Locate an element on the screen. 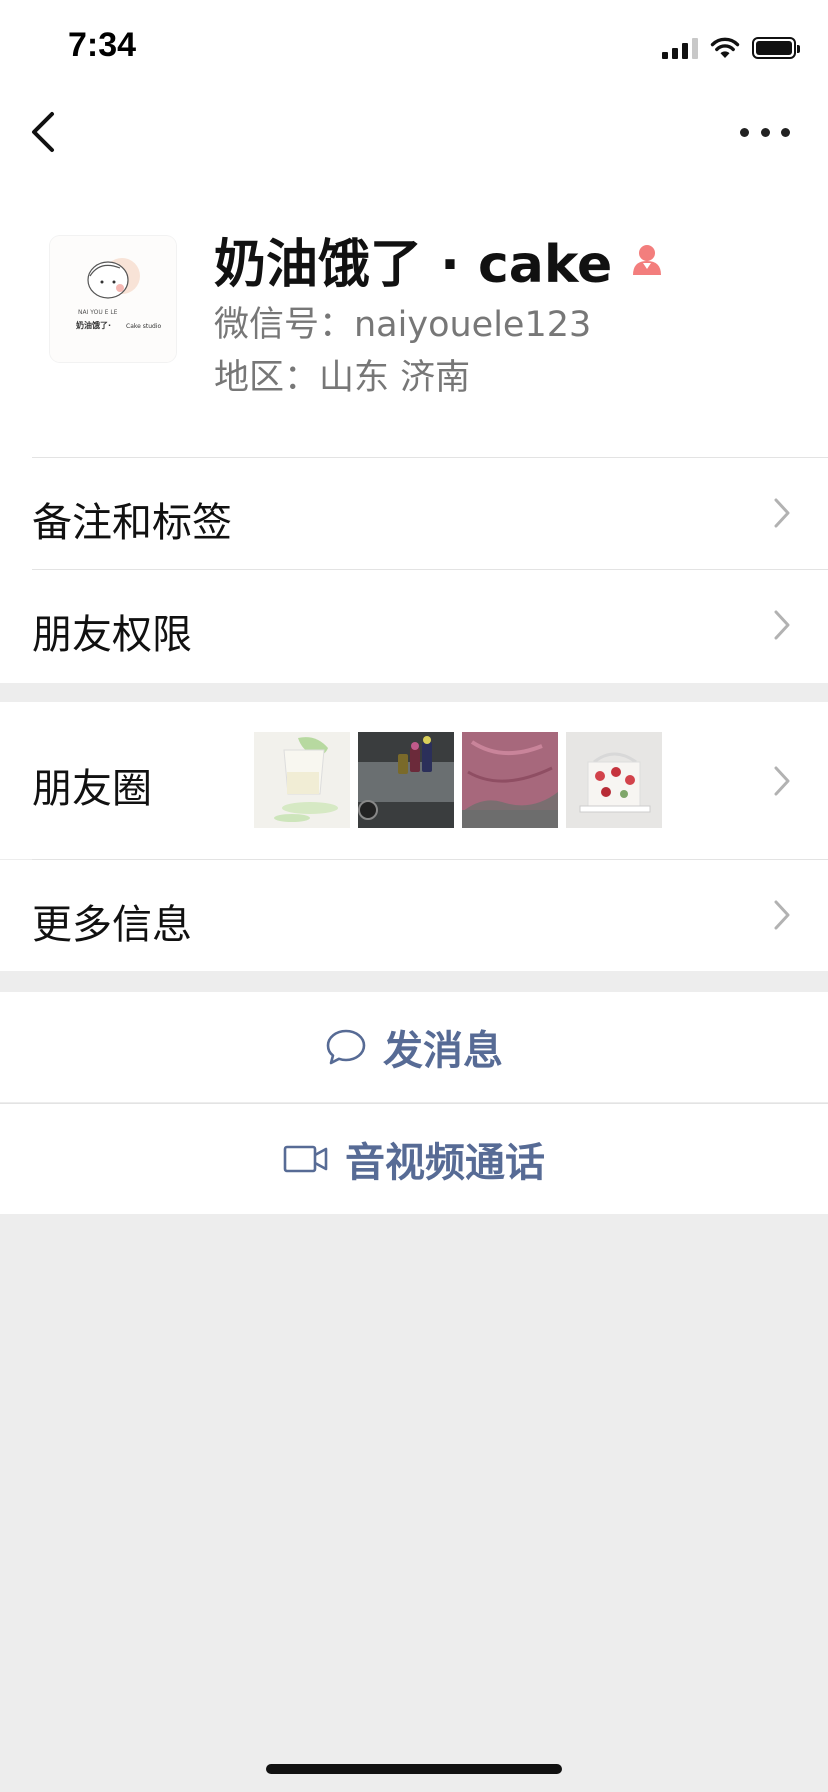 The width and height of the screenshot is (828, 1792). more-info-label: 更多信息 is located at coordinates (112, 925).